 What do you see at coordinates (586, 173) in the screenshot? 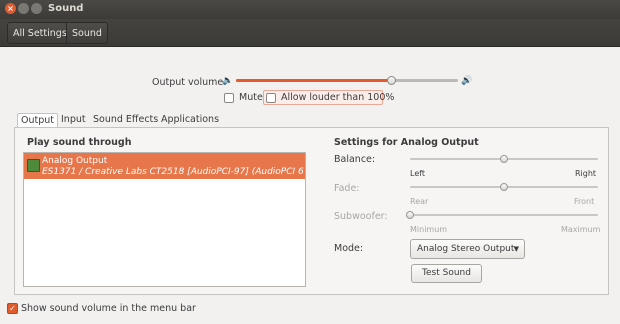
I see `balance-right-label: Right` at bounding box center [586, 173].